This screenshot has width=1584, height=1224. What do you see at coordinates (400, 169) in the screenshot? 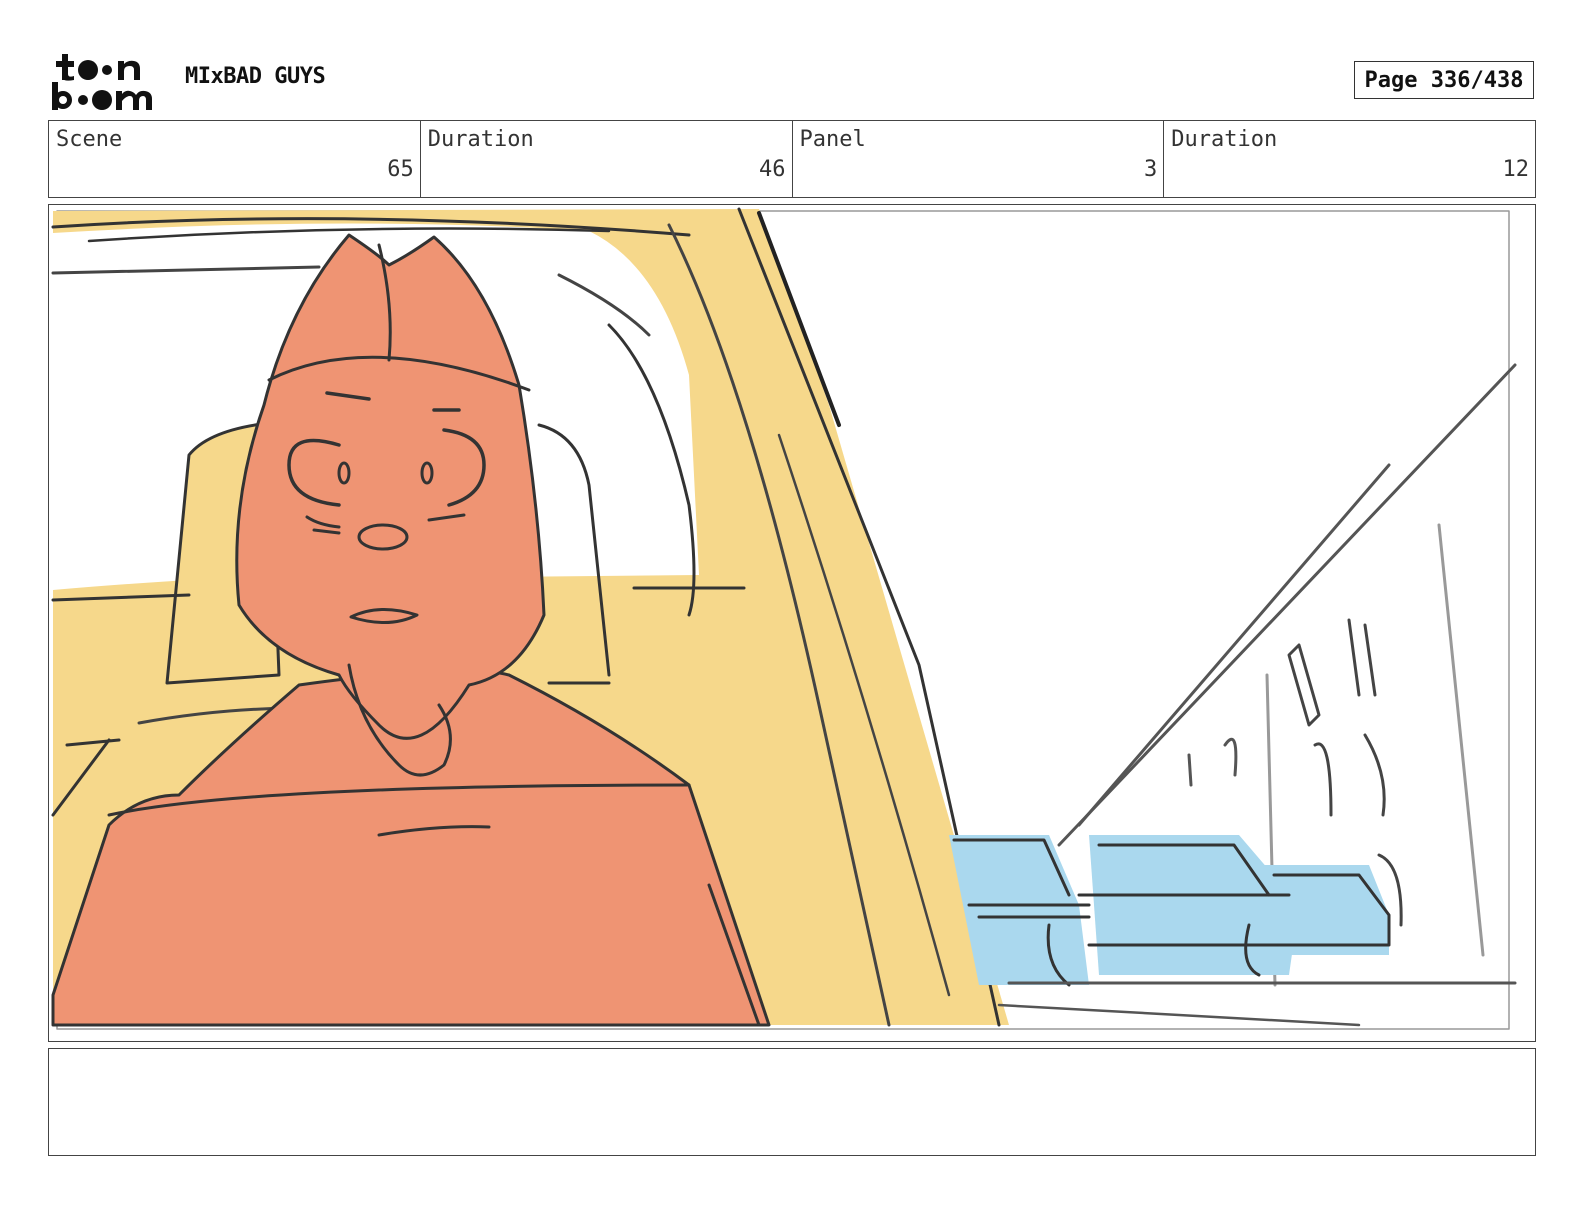
I see `scene-value: 65` at bounding box center [400, 169].